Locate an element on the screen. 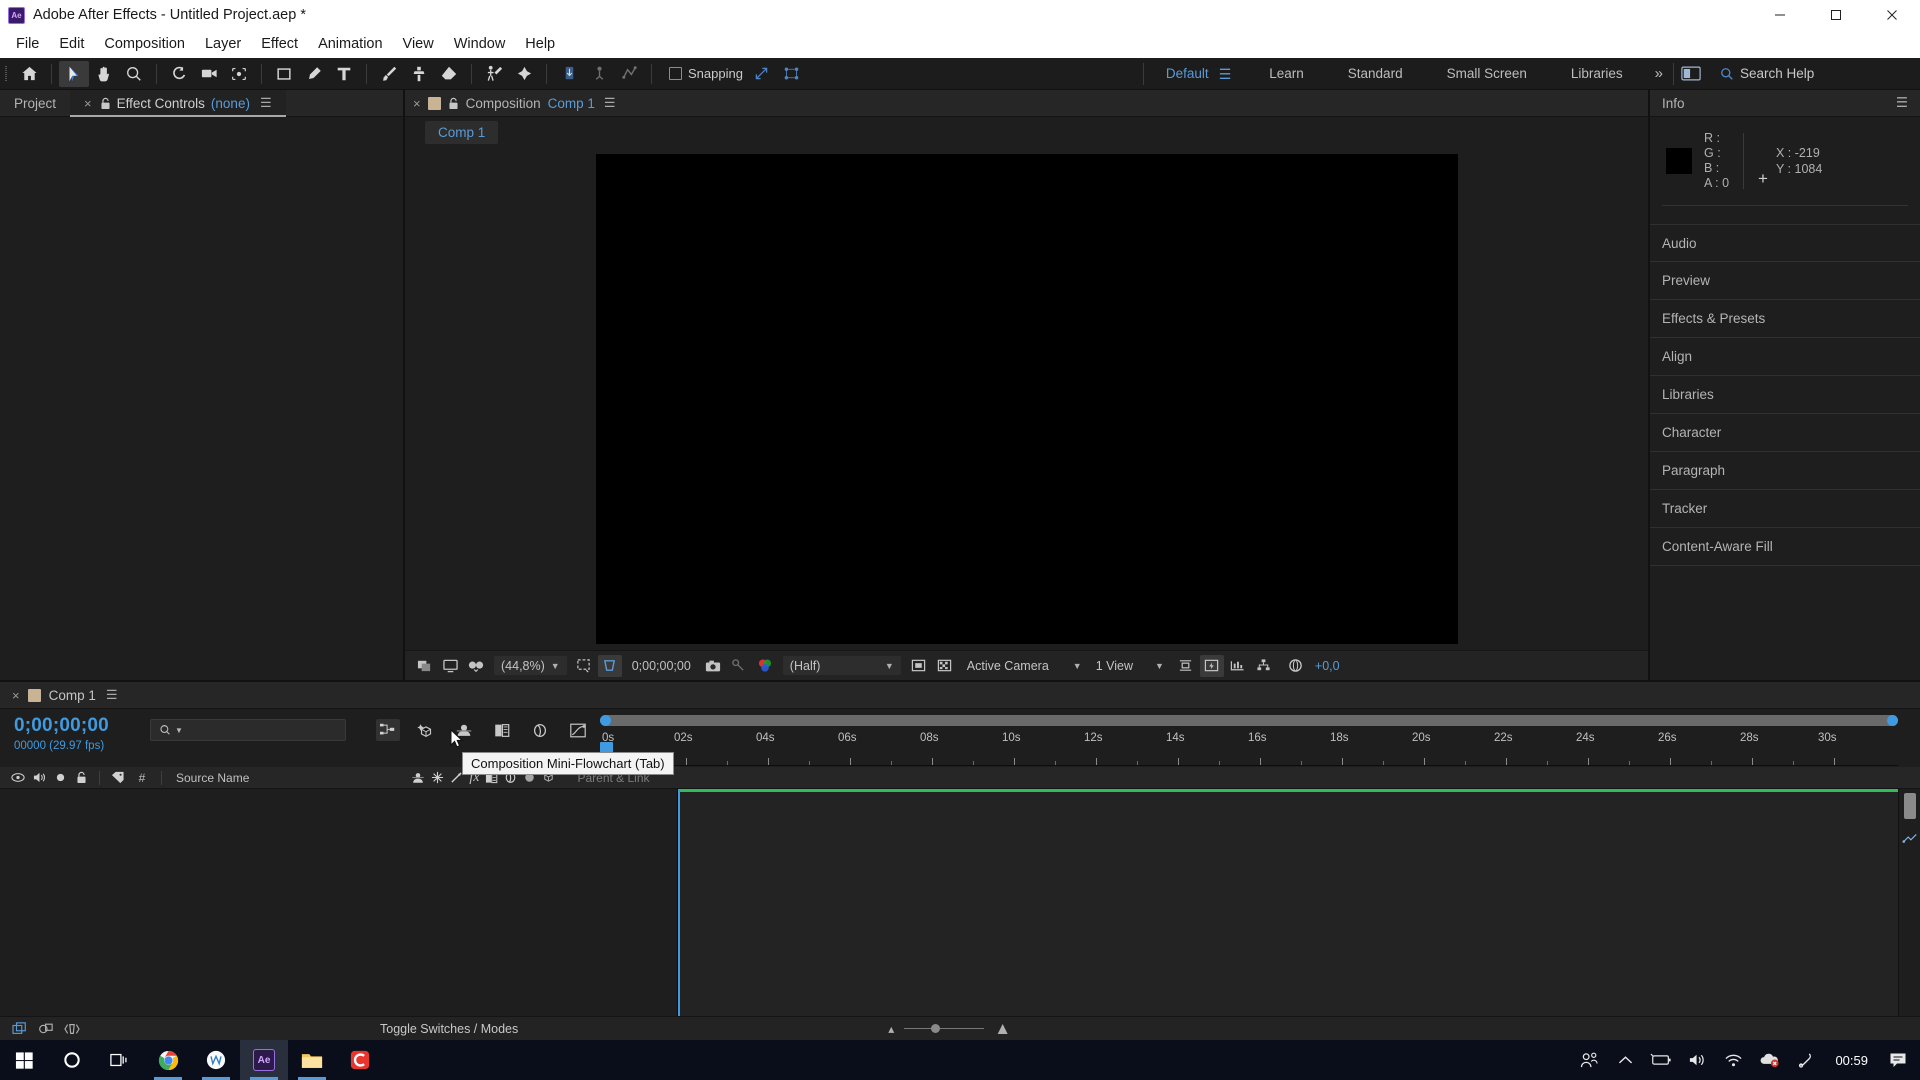 The image size is (1920, 1080). selection-tool-icon is located at coordinates (74, 73).